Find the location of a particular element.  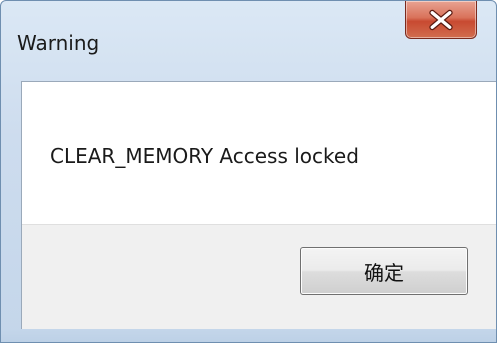

close-icon is located at coordinates (441, 20).